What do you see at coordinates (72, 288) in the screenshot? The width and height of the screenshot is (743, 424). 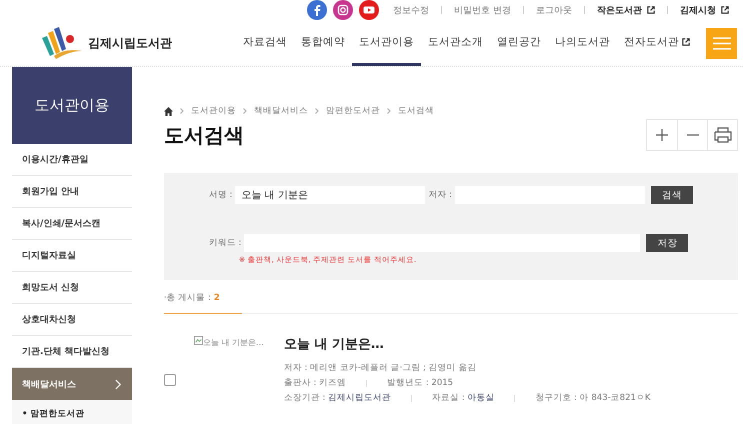 I see `sidebar-item: 희망도서 신청` at bounding box center [72, 288].